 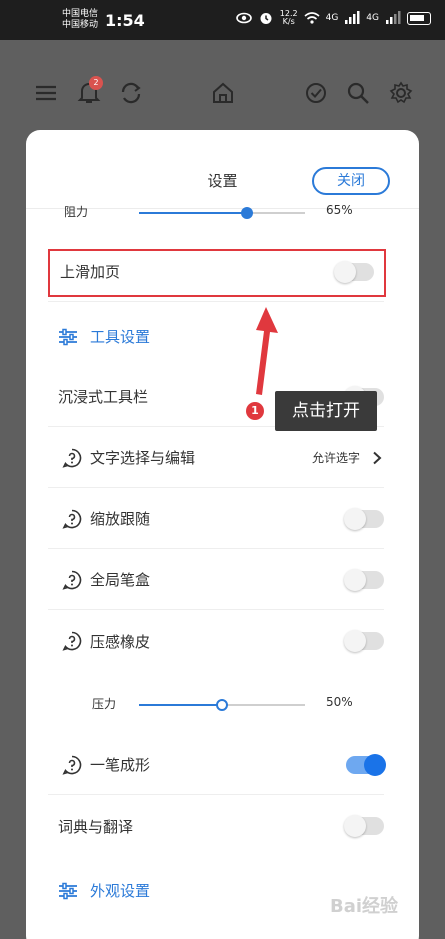 I want to click on svg-text: Bai经验, so click(x=364, y=906).